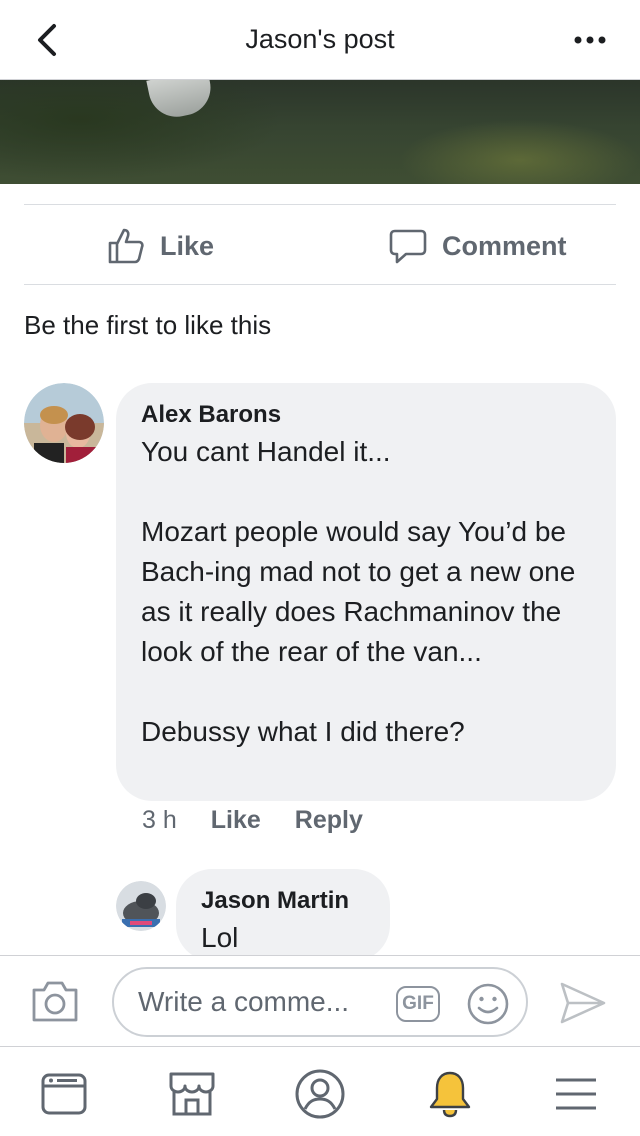 The height and width of the screenshot is (1136, 640). Describe the element at coordinates (583, 1005) in the screenshot. I see `send-icon` at that location.